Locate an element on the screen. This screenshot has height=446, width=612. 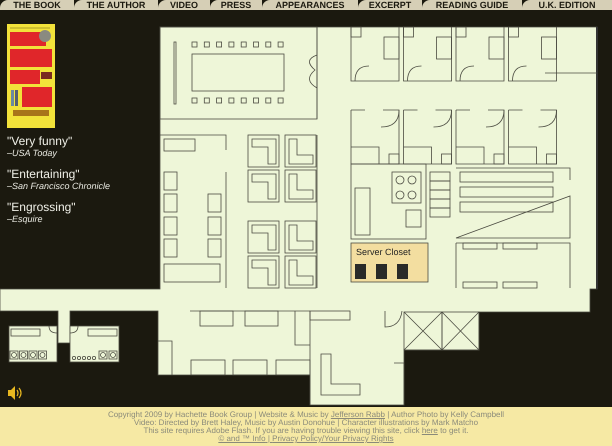
speaker-icon is located at coordinates (15, 393).